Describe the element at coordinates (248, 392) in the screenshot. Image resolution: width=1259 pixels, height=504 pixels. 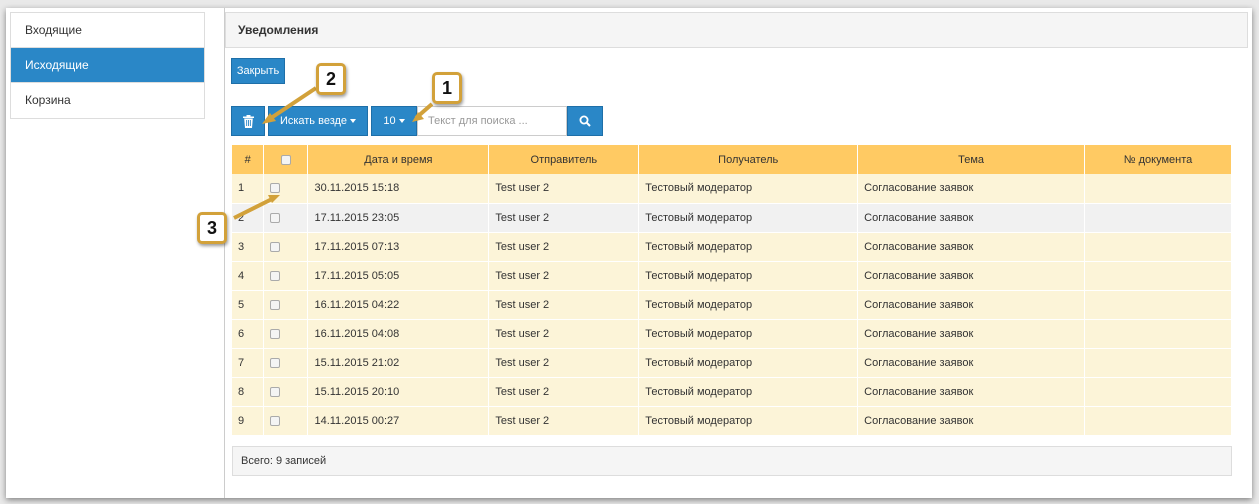
I see `row-index: 8` at that location.